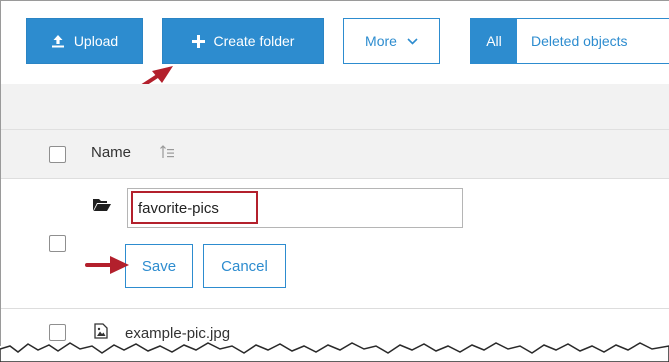 This screenshot has width=669, height=362. I want to click on save-button: Save, so click(159, 266).